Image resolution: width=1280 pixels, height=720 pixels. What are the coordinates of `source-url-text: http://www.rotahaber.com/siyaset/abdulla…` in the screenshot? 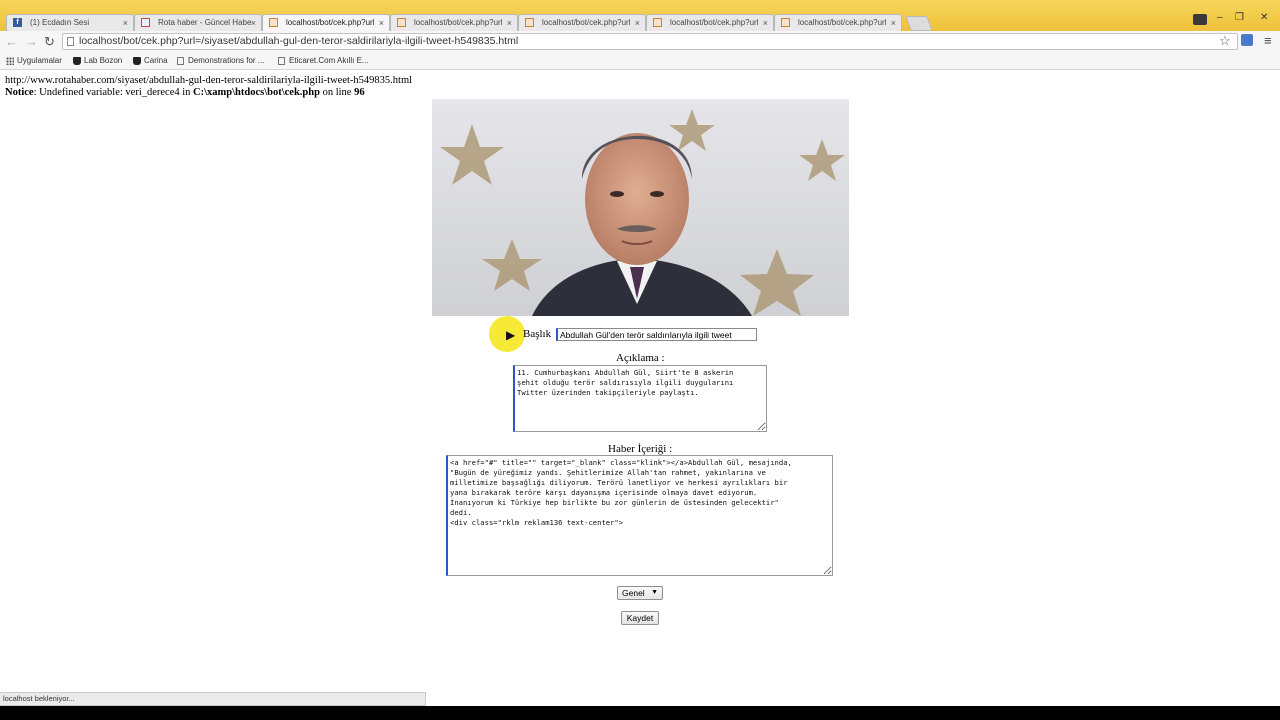 It's located at (209, 80).